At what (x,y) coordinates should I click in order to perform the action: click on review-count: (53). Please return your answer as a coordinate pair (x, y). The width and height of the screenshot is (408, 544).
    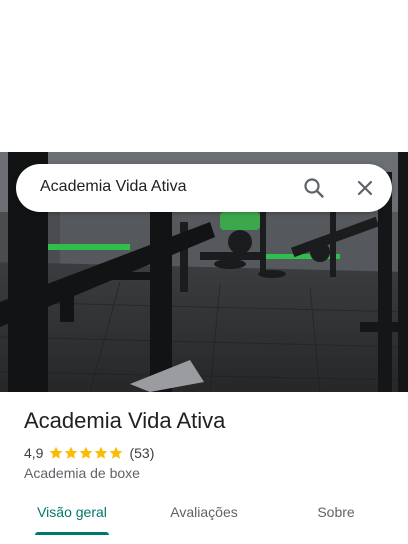
    Looking at the image, I should click on (141, 453).